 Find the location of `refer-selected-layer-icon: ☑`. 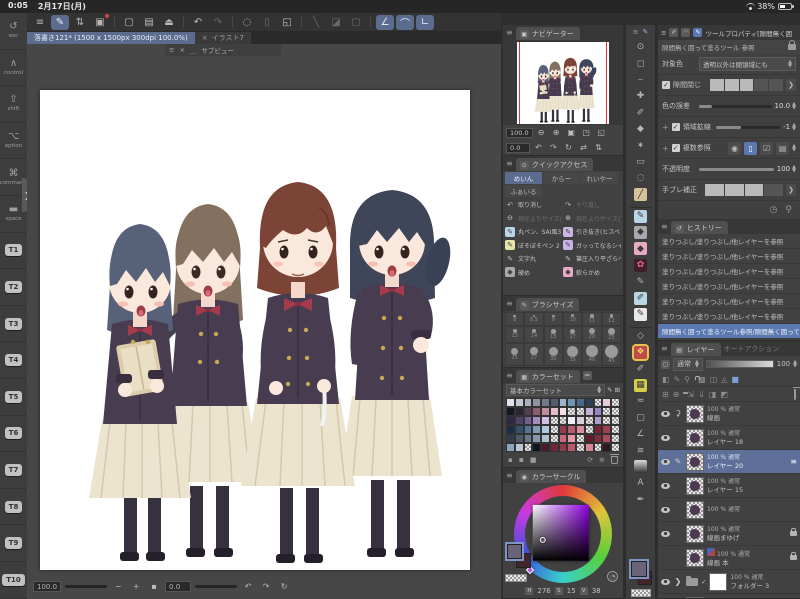

refer-selected-layer-icon: ☑ is located at coordinates (767, 148).